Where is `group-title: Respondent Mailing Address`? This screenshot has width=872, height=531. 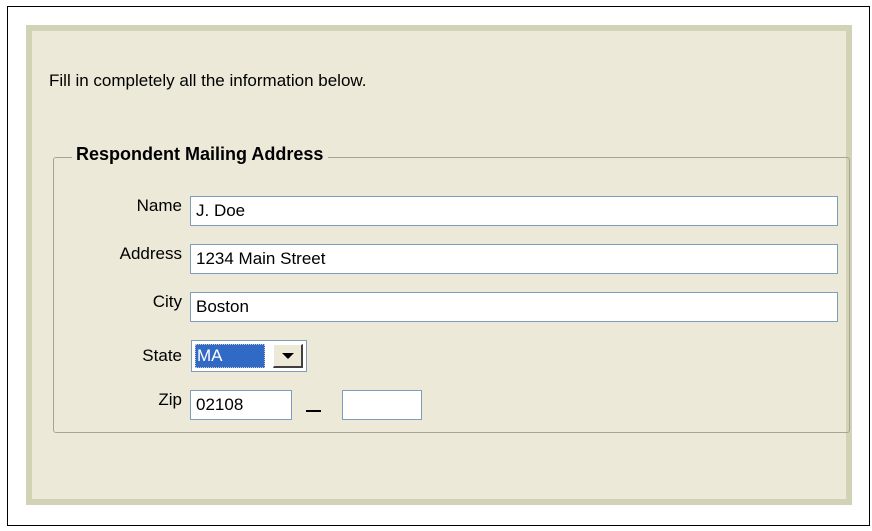 group-title: Respondent Mailing Address is located at coordinates (200, 154).